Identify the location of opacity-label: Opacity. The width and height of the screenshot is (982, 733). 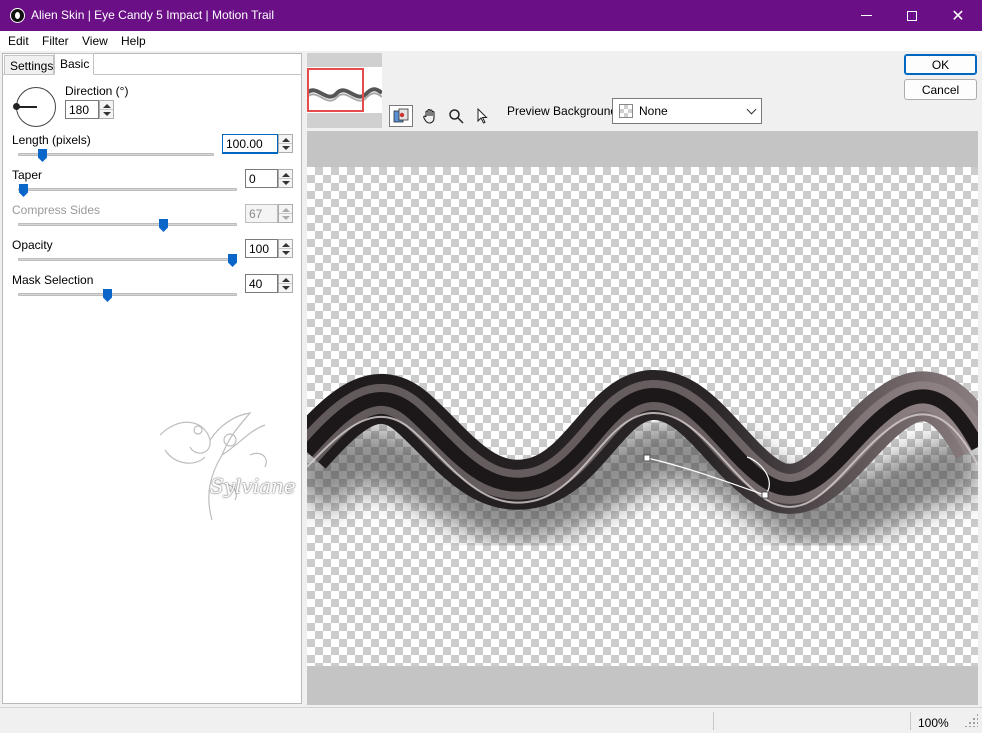
(32, 245).